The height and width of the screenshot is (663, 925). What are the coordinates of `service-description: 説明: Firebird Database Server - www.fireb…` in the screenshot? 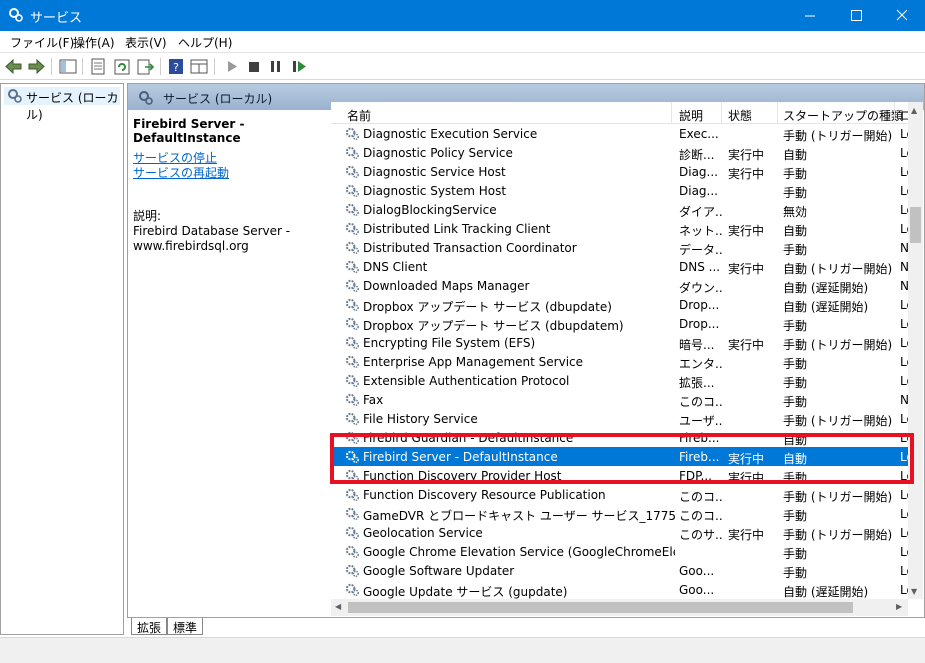 It's located at (228, 231).